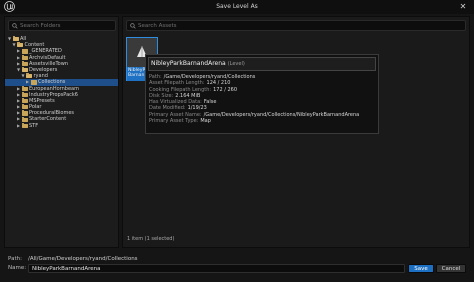 The image size is (474, 282). What do you see at coordinates (216, 268) in the screenshot?
I see `name-input` at bounding box center [216, 268].